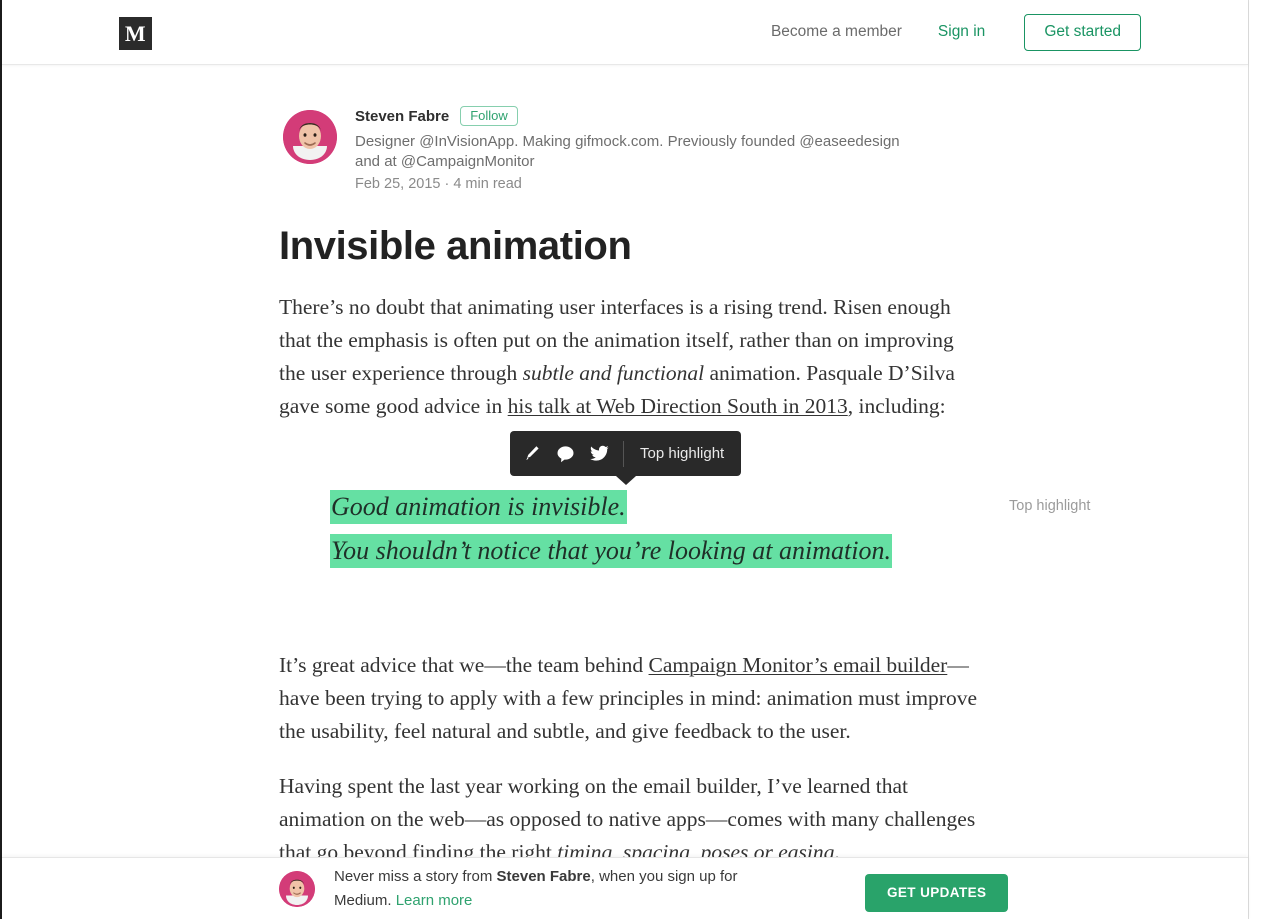  What do you see at coordinates (613, 372) in the screenshot?
I see `paragraph-1-emphasis: subtle and functional` at bounding box center [613, 372].